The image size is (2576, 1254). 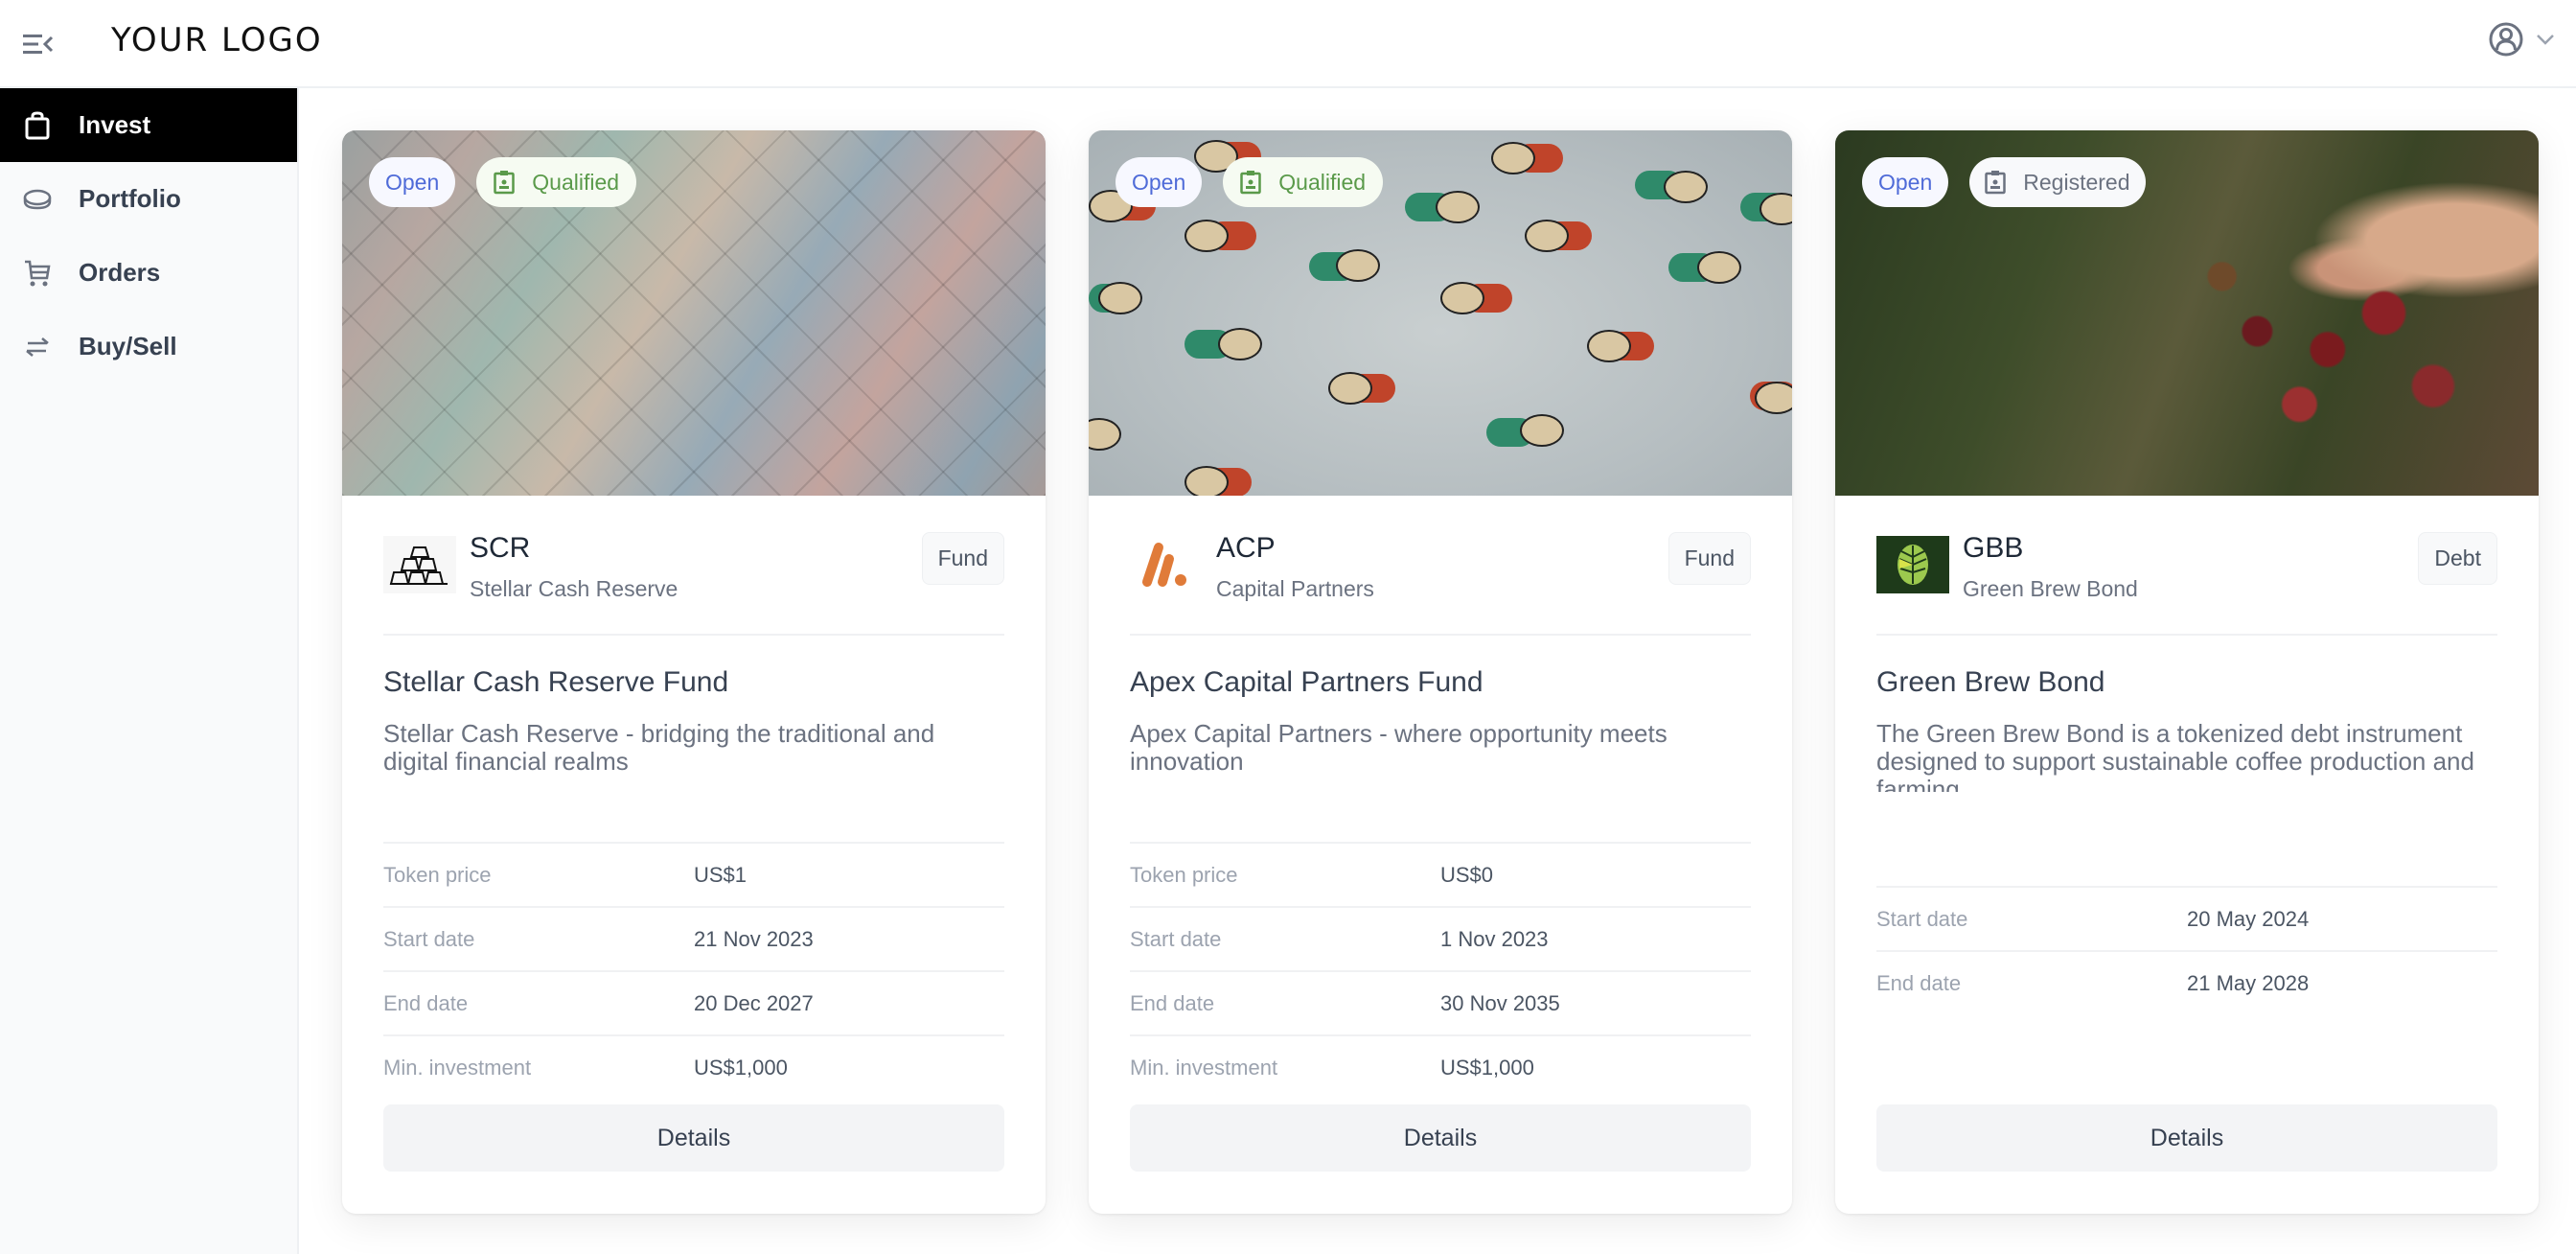 I want to click on asset-name: Stellar Cash Reserve, so click(x=574, y=588).